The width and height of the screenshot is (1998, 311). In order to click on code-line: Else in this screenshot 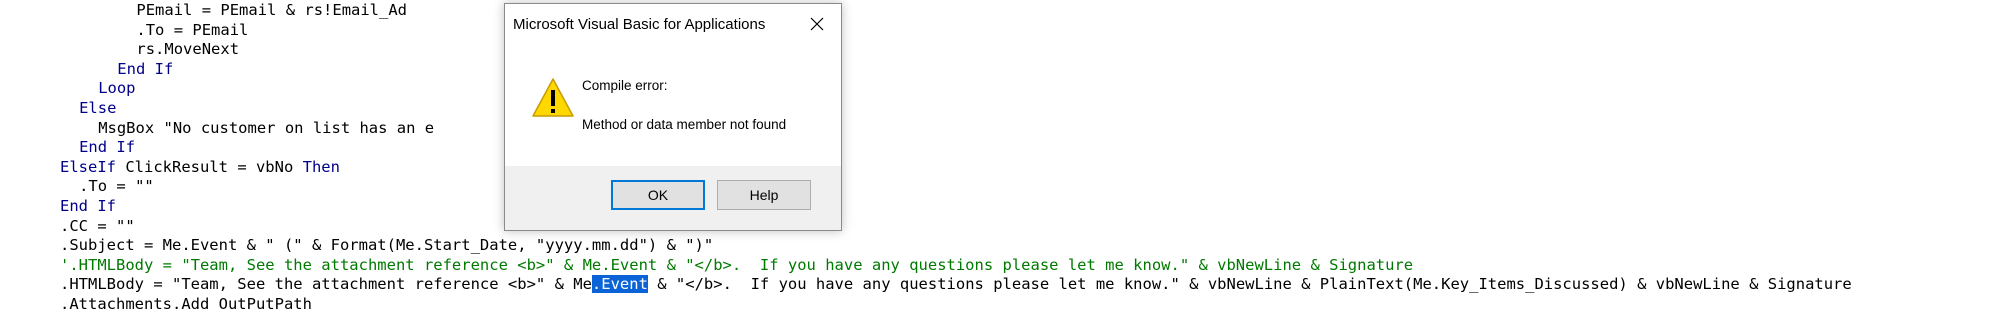, I will do `click(97, 108)`.